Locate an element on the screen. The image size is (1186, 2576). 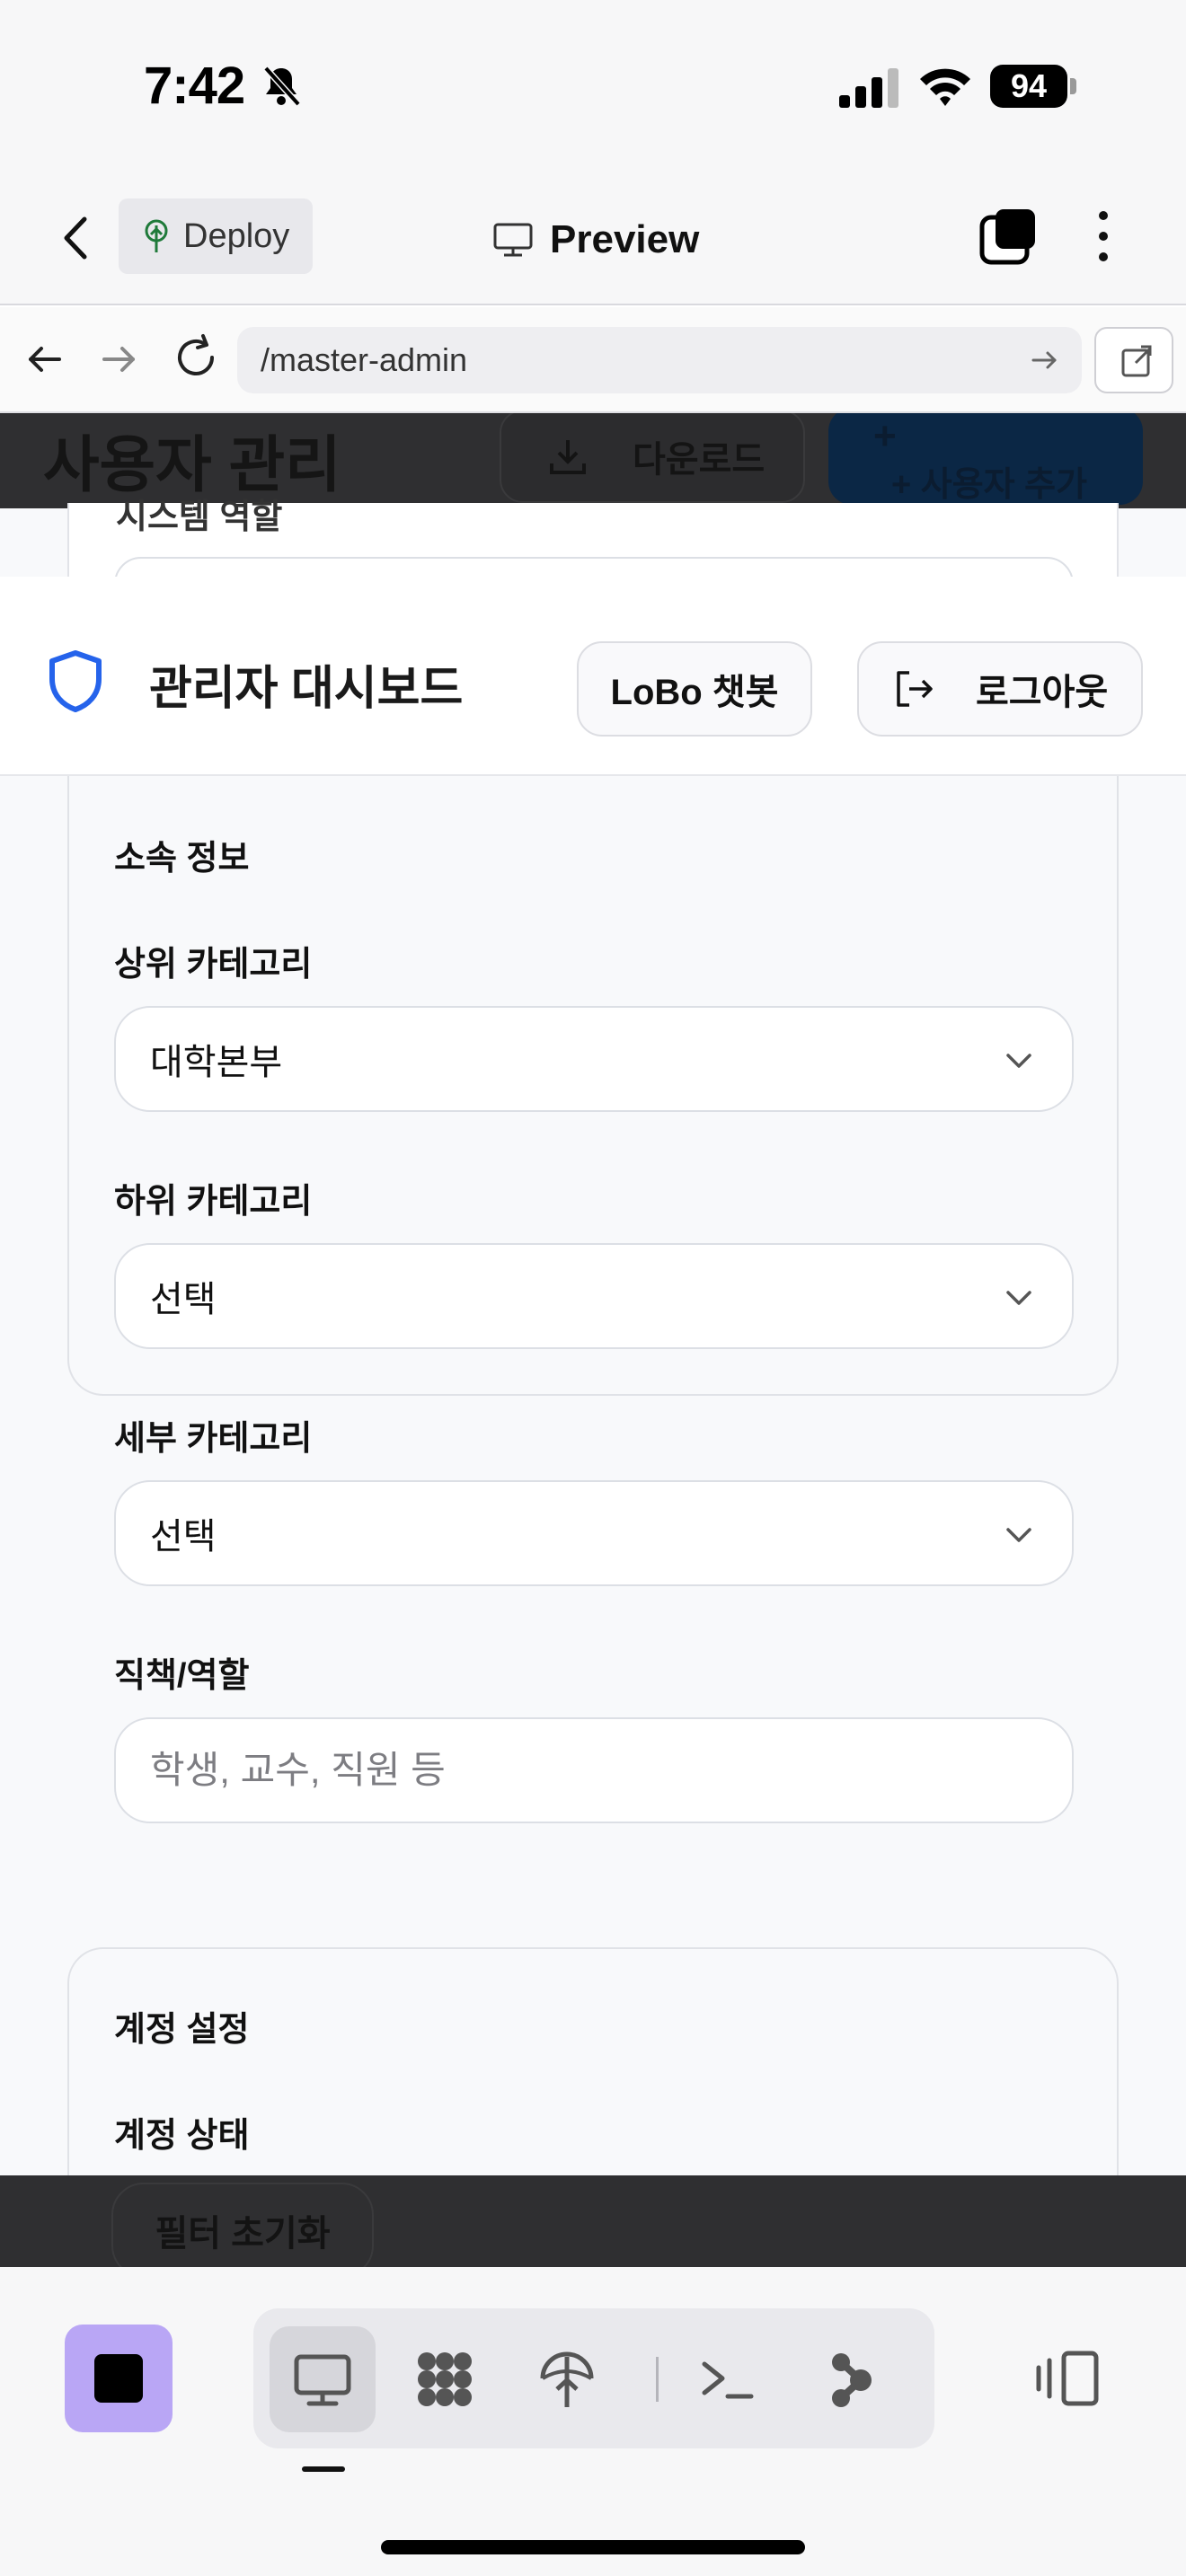
url-field: /master-admin is located at coordinates (659, 360).